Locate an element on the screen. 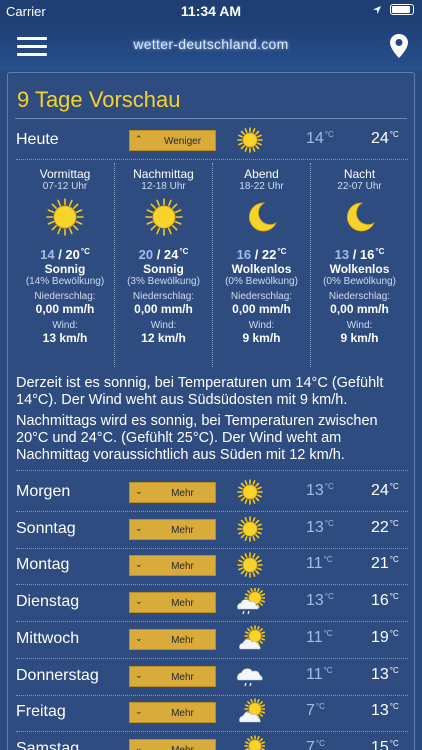 Image resolution: width=422 pixels, height=750 pixels. day-row: Dienstag ⌄ Mehr 13°C 16°C is located at coordinates (212, 603).